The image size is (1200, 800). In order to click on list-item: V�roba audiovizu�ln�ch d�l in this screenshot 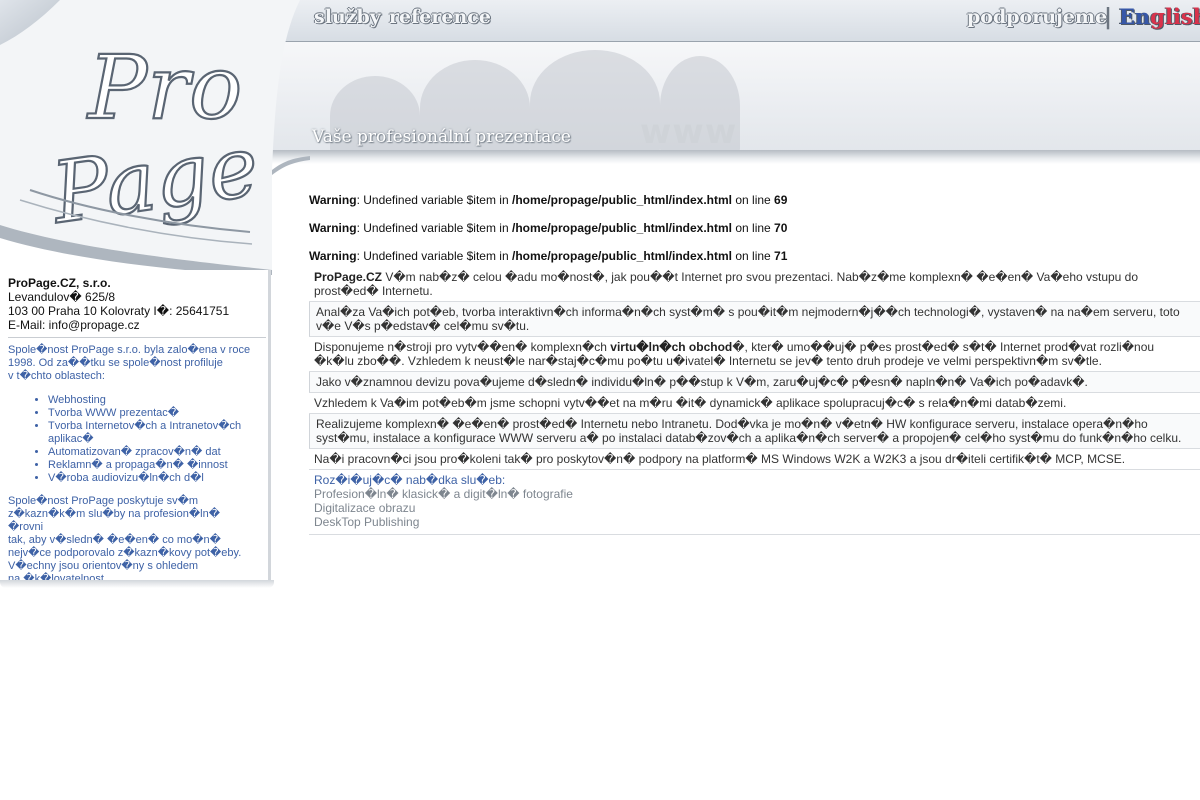, I will do `click(157, 478)`.